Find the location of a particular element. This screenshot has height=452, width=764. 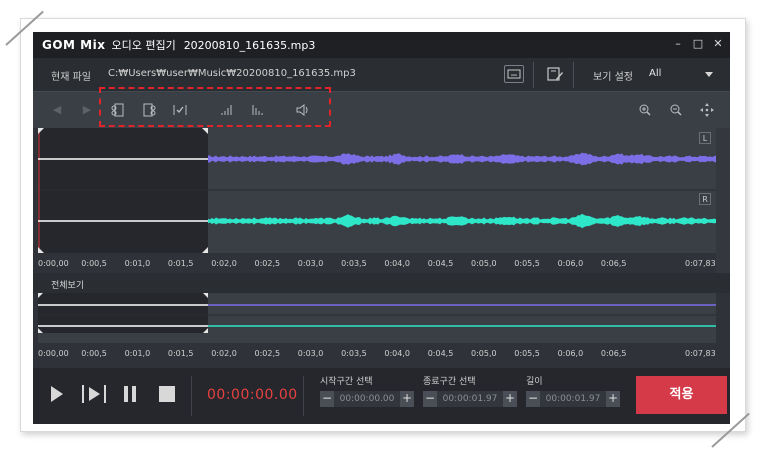

end-plus-button: + is located at coordinates (510, 399).